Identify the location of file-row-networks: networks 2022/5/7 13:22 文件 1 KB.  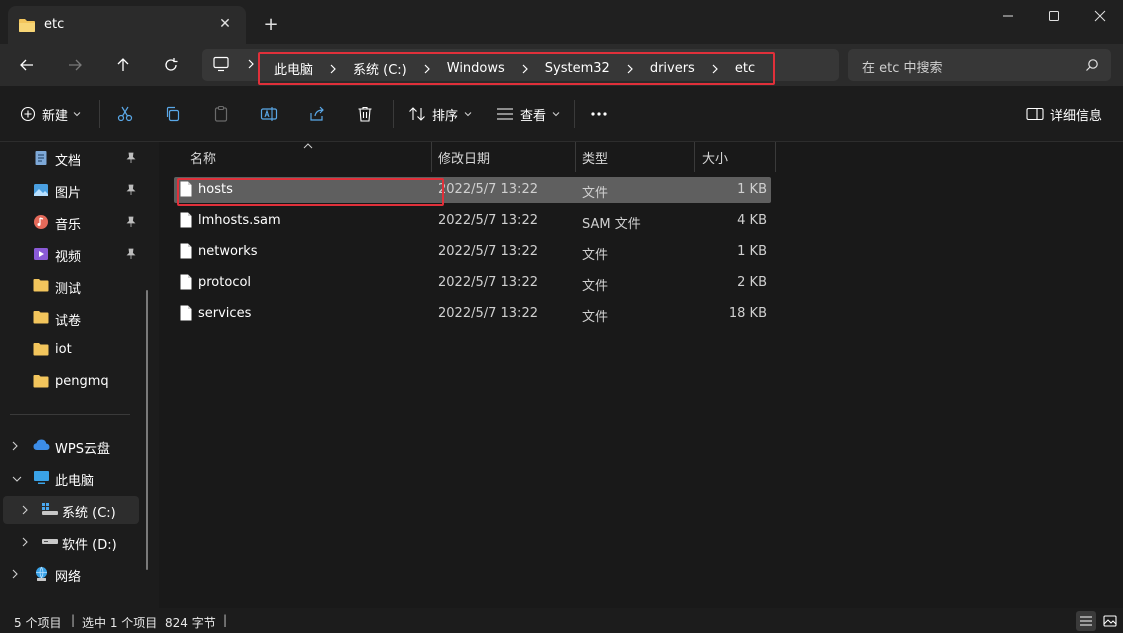
(472, 252).